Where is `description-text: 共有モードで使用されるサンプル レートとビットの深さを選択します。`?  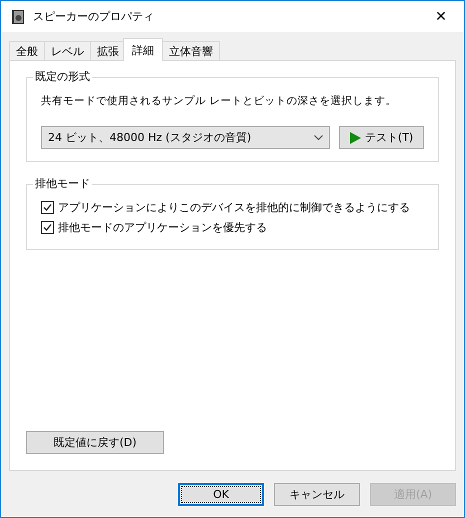
description-text: 共有モードで使用されるサンプル レートとビットの深さを選択します。 is located at coordinates (219, 101).